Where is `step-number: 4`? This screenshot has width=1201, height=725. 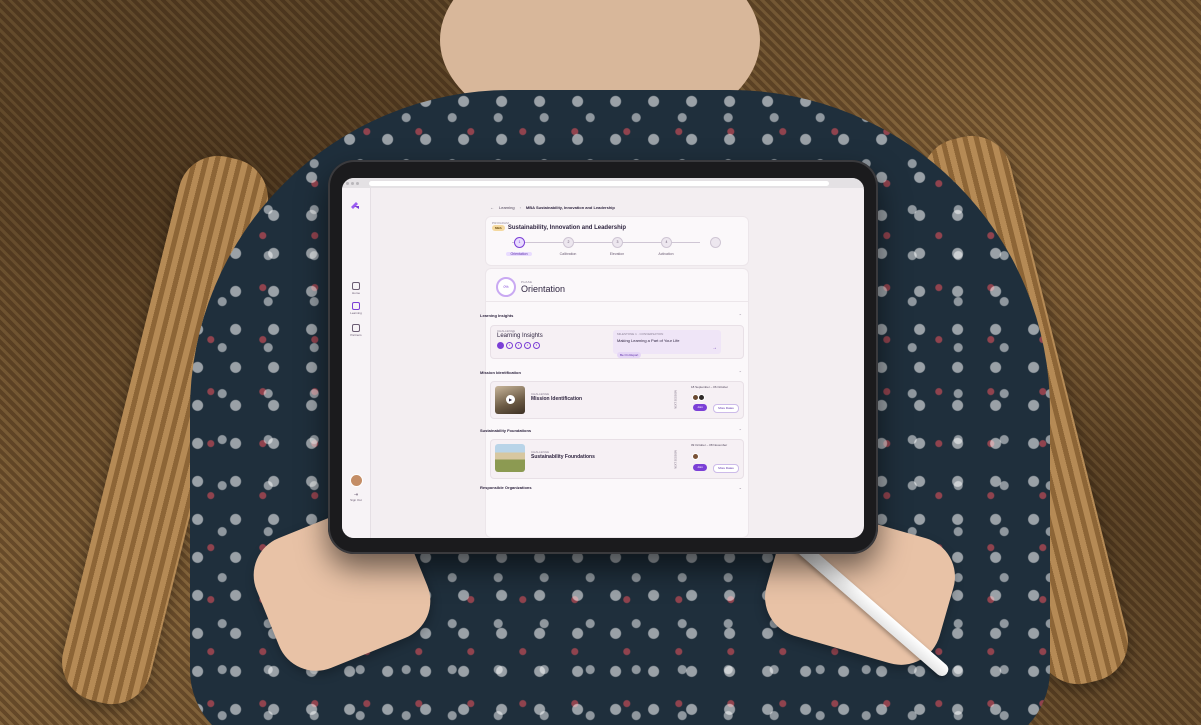
step-number: 4 is located at coordinates (666, 242).